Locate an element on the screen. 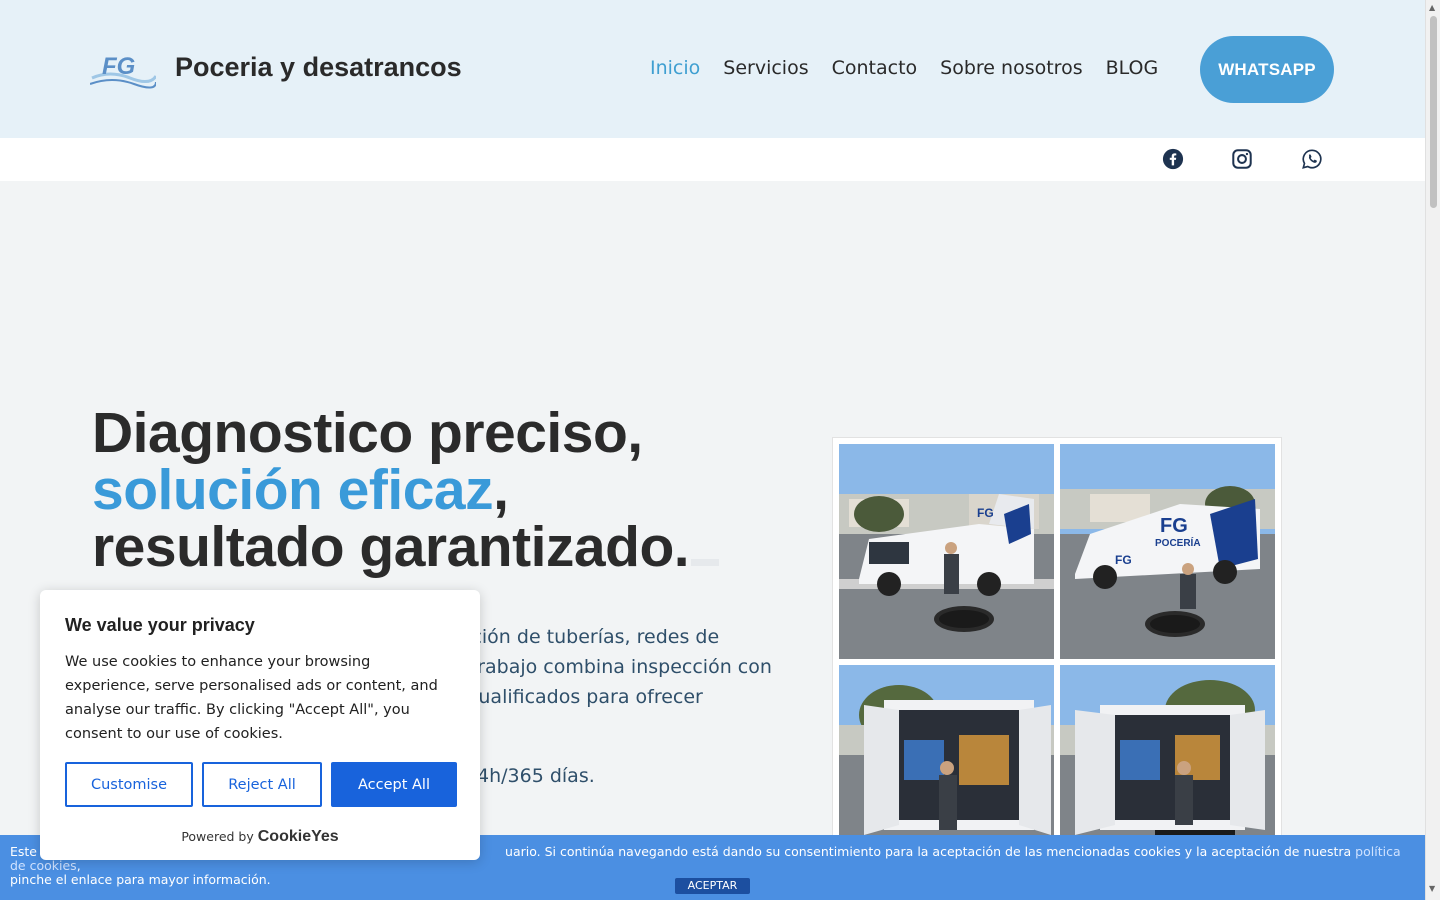  hero-title-line3: resultado garantizado. is located at coordinates (391, 547).